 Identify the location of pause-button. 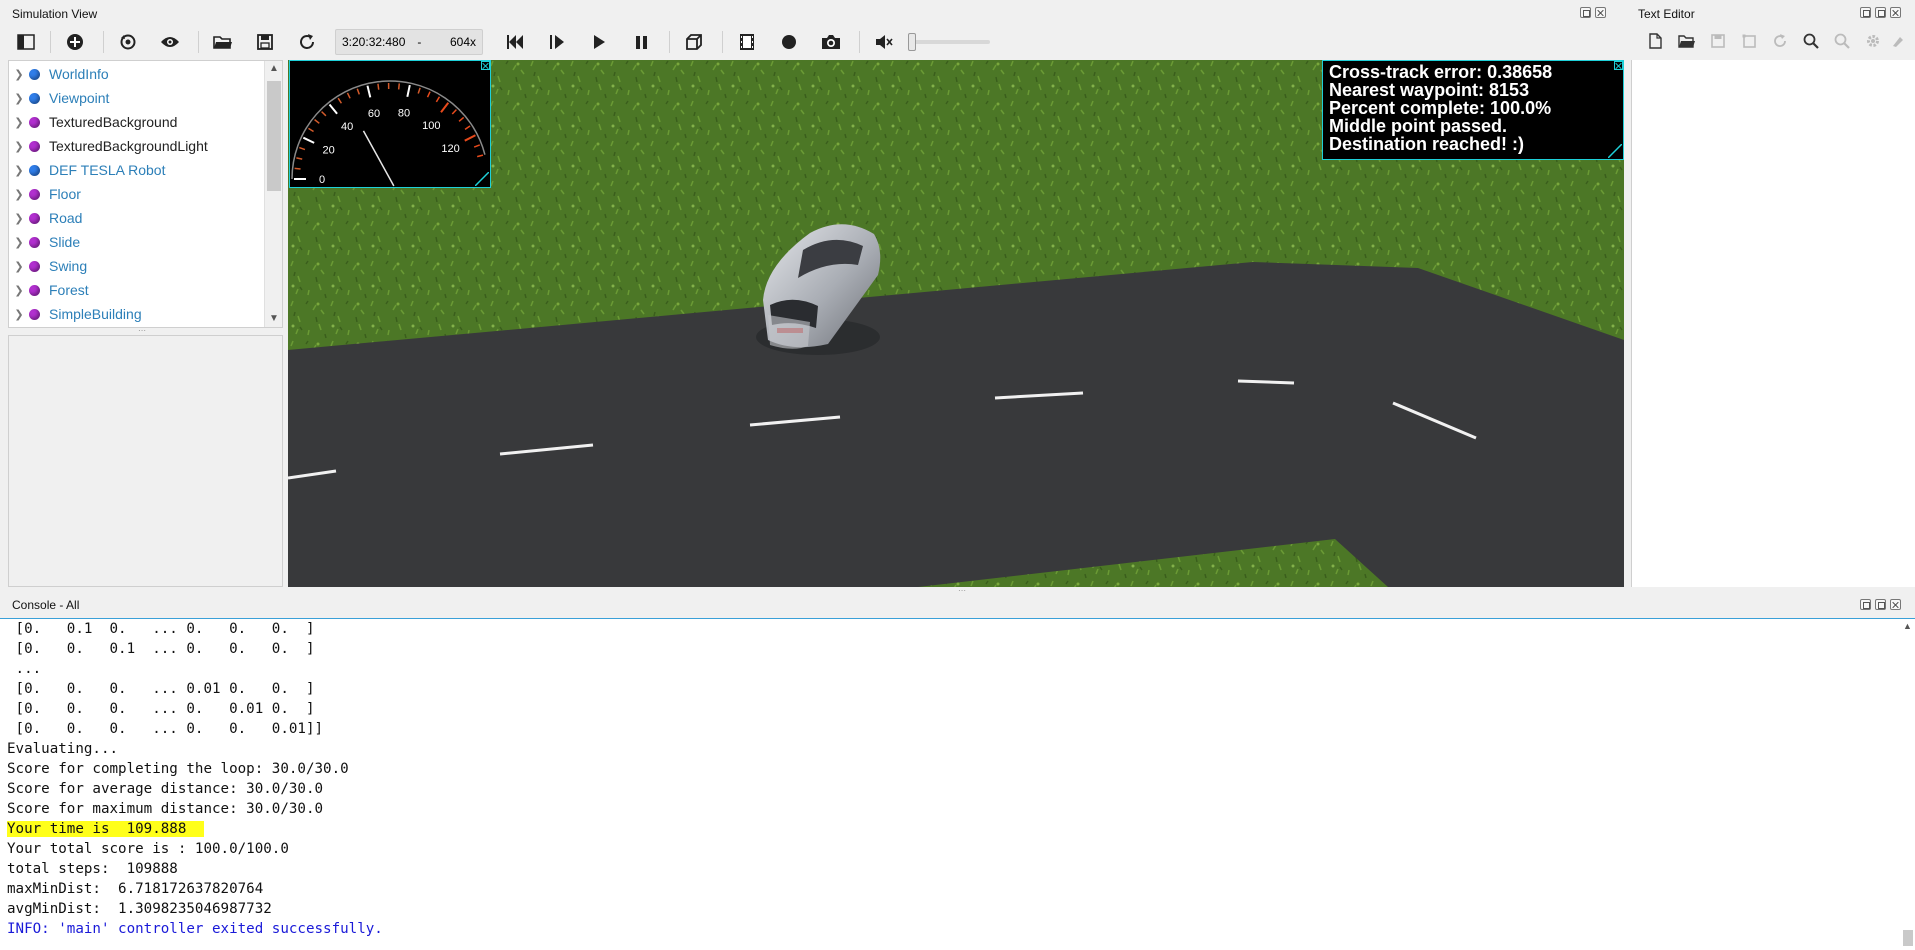
(641, 42).